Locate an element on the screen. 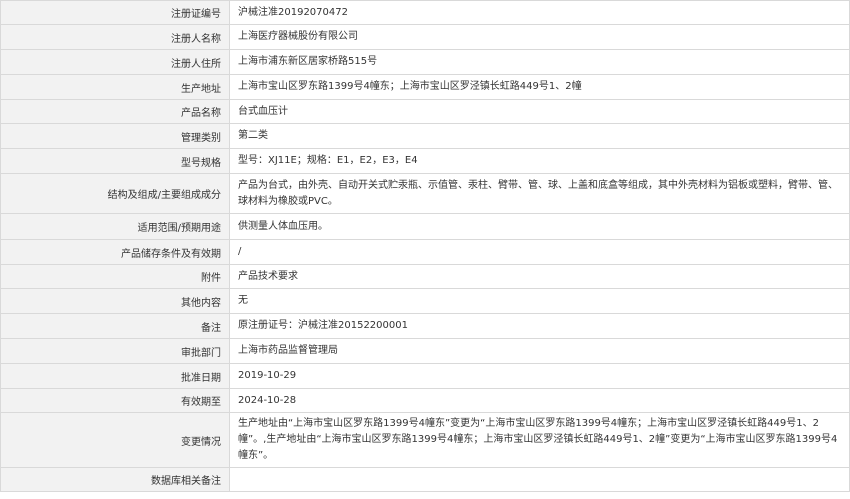  field-value-text: 原注册证号：沪械注准20152200001 is located at coordinates (323, 325).